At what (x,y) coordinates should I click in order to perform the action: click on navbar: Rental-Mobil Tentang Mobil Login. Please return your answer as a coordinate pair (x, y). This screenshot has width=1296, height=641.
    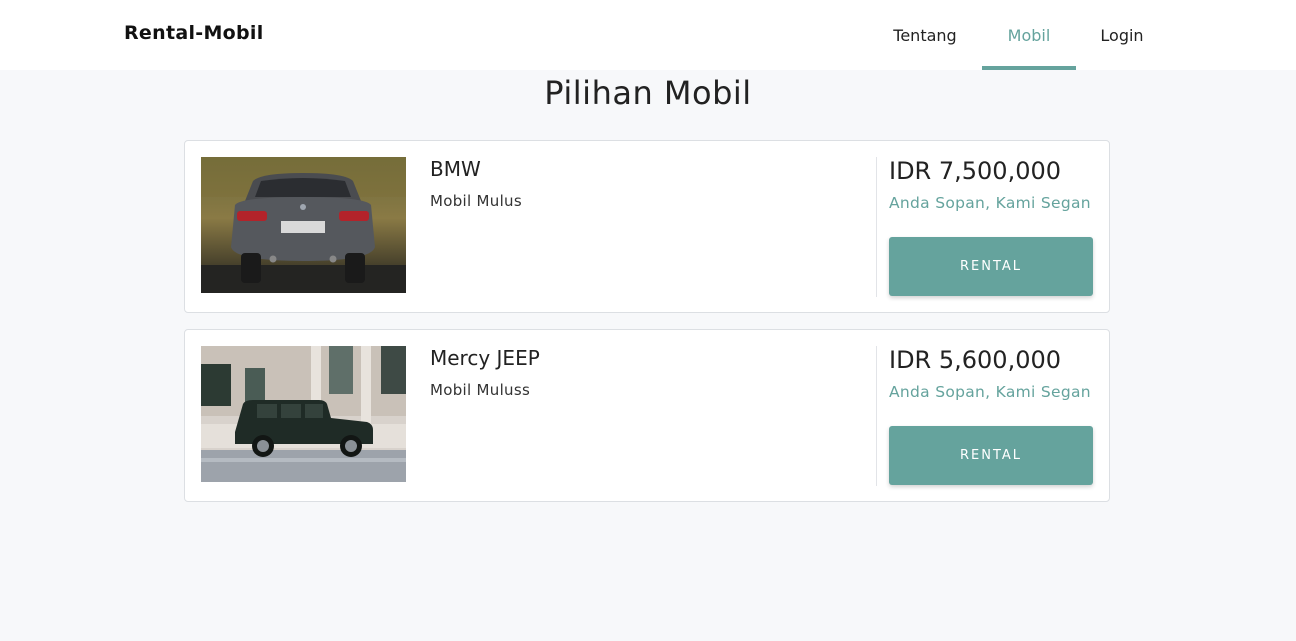
    Looking at the image, I should click on (648, 35).